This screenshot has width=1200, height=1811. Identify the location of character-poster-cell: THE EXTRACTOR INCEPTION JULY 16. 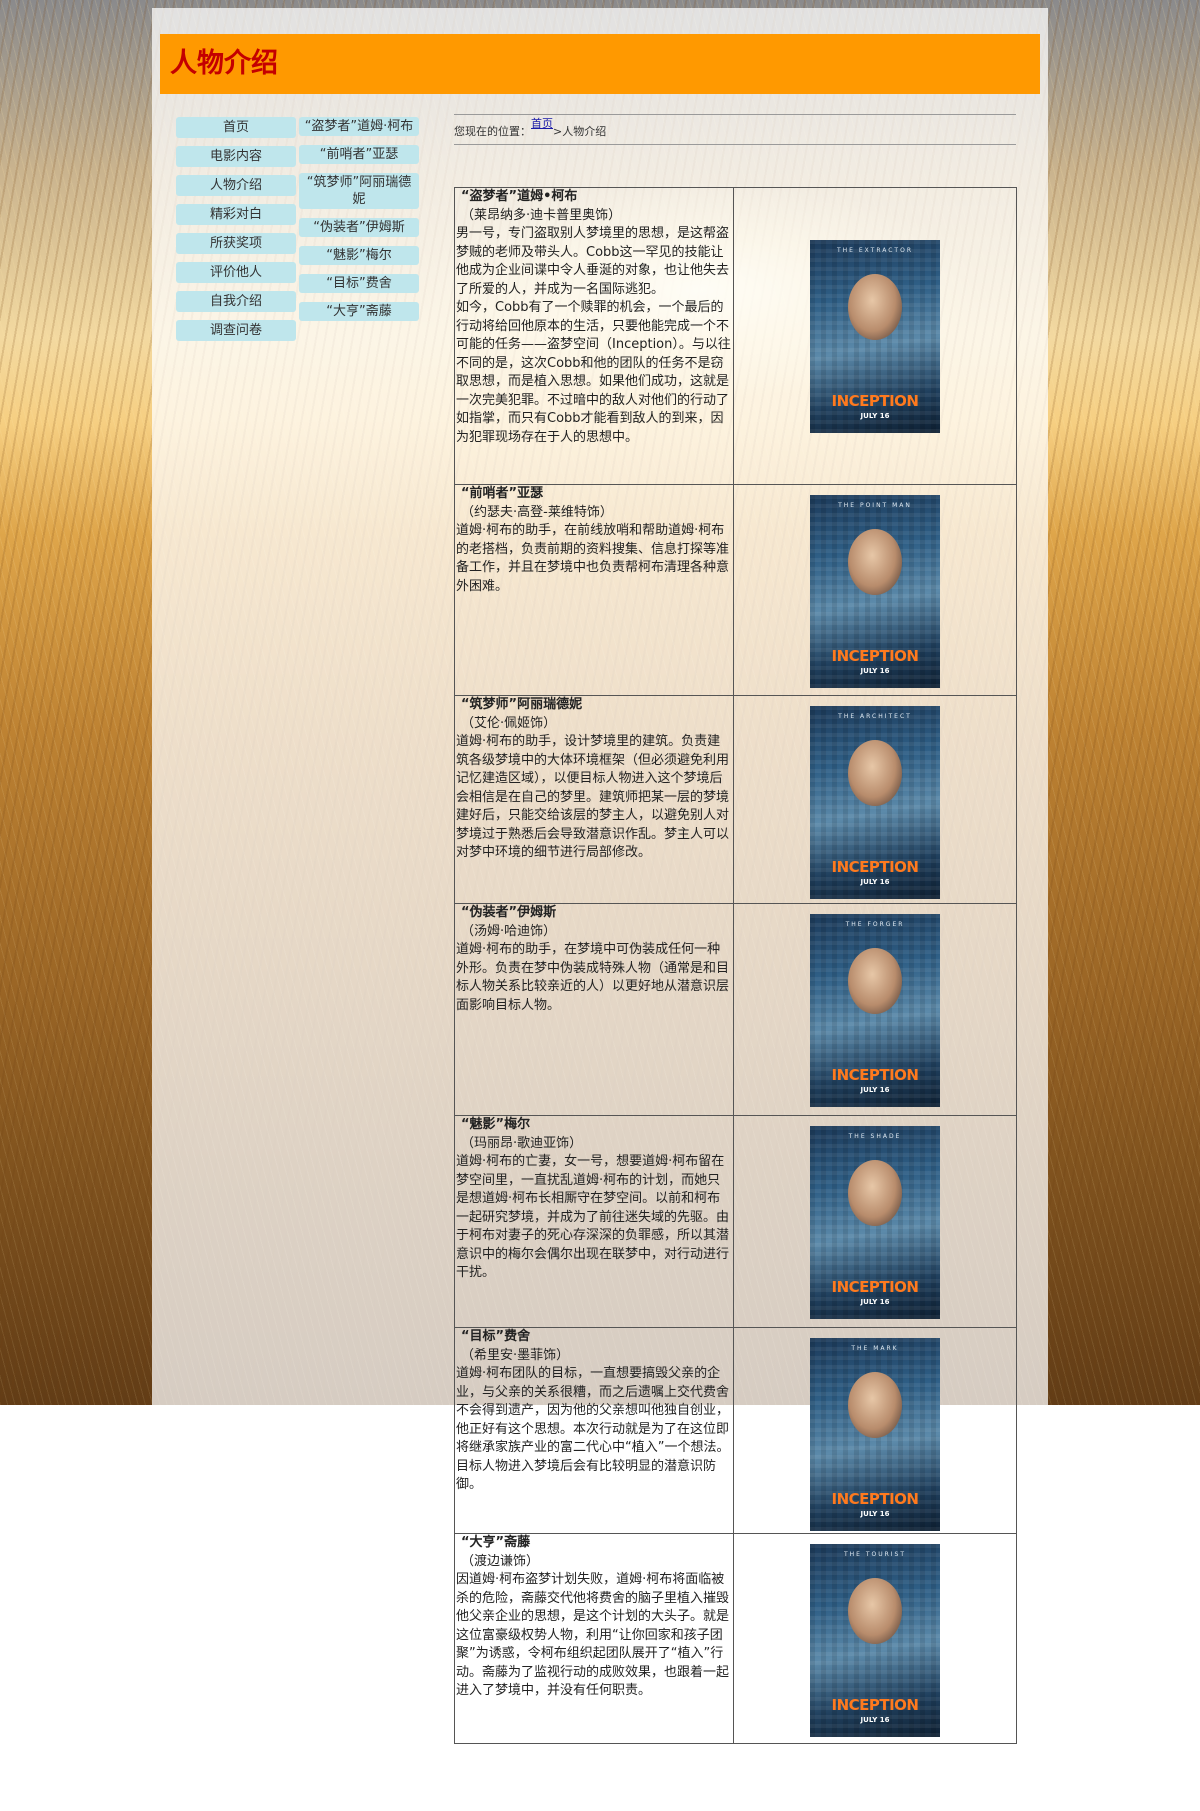
(875, 336).